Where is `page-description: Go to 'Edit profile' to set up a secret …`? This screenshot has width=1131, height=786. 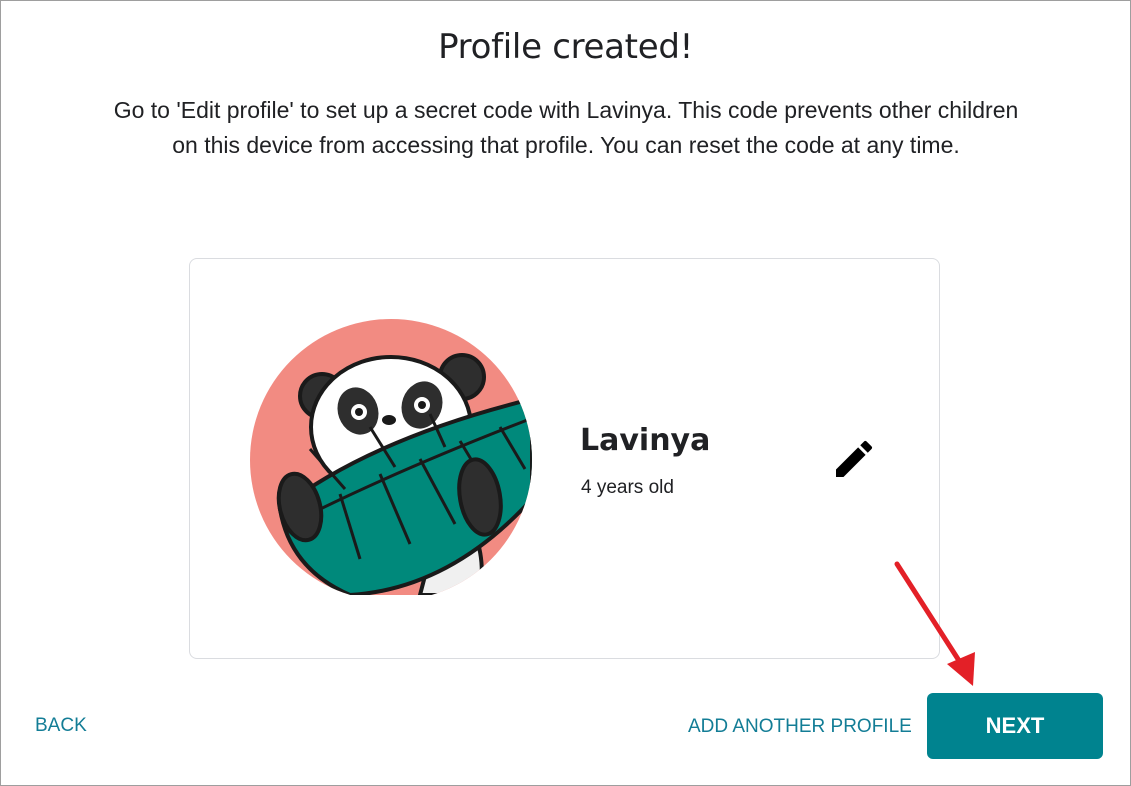
page-description: Go to 'Edit profile' to set up a secret … is located at coordinates (566, 127).